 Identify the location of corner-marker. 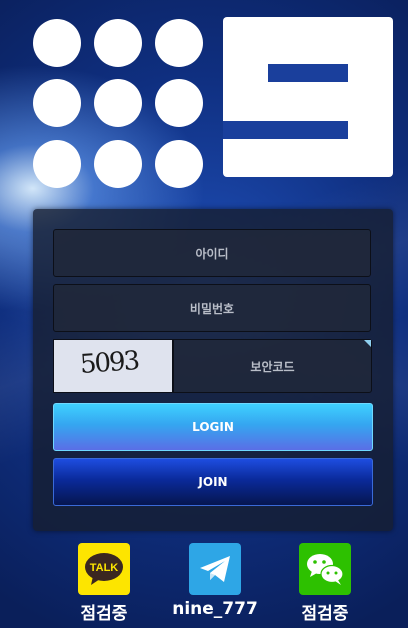
(367, 343).